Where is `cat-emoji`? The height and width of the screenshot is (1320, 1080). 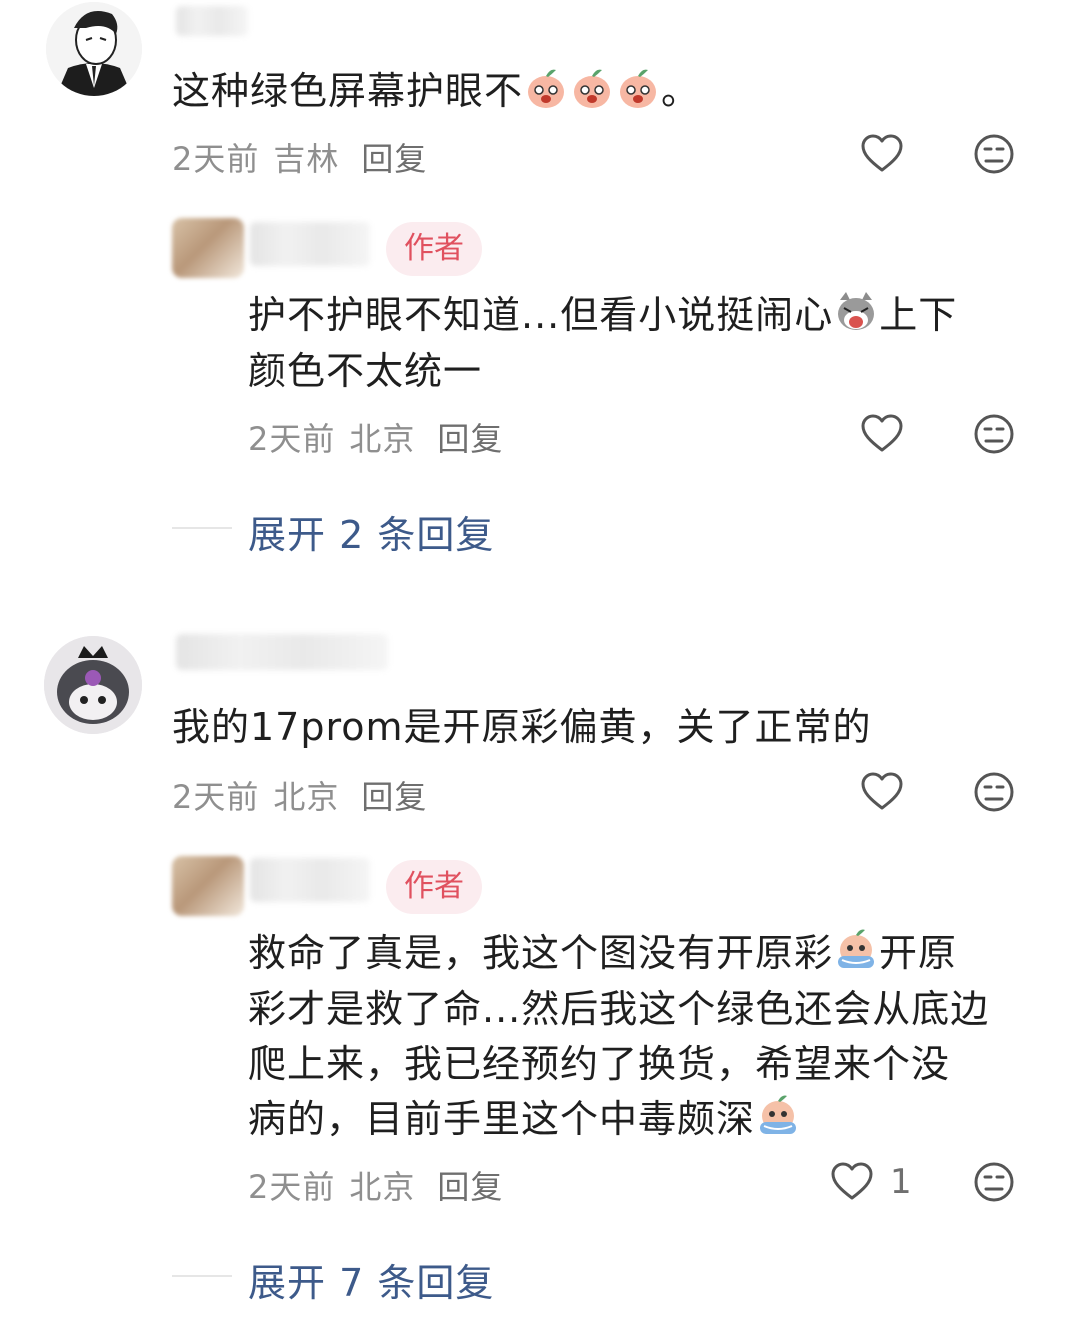 cat-emoji is located at coordinates (856, 314).